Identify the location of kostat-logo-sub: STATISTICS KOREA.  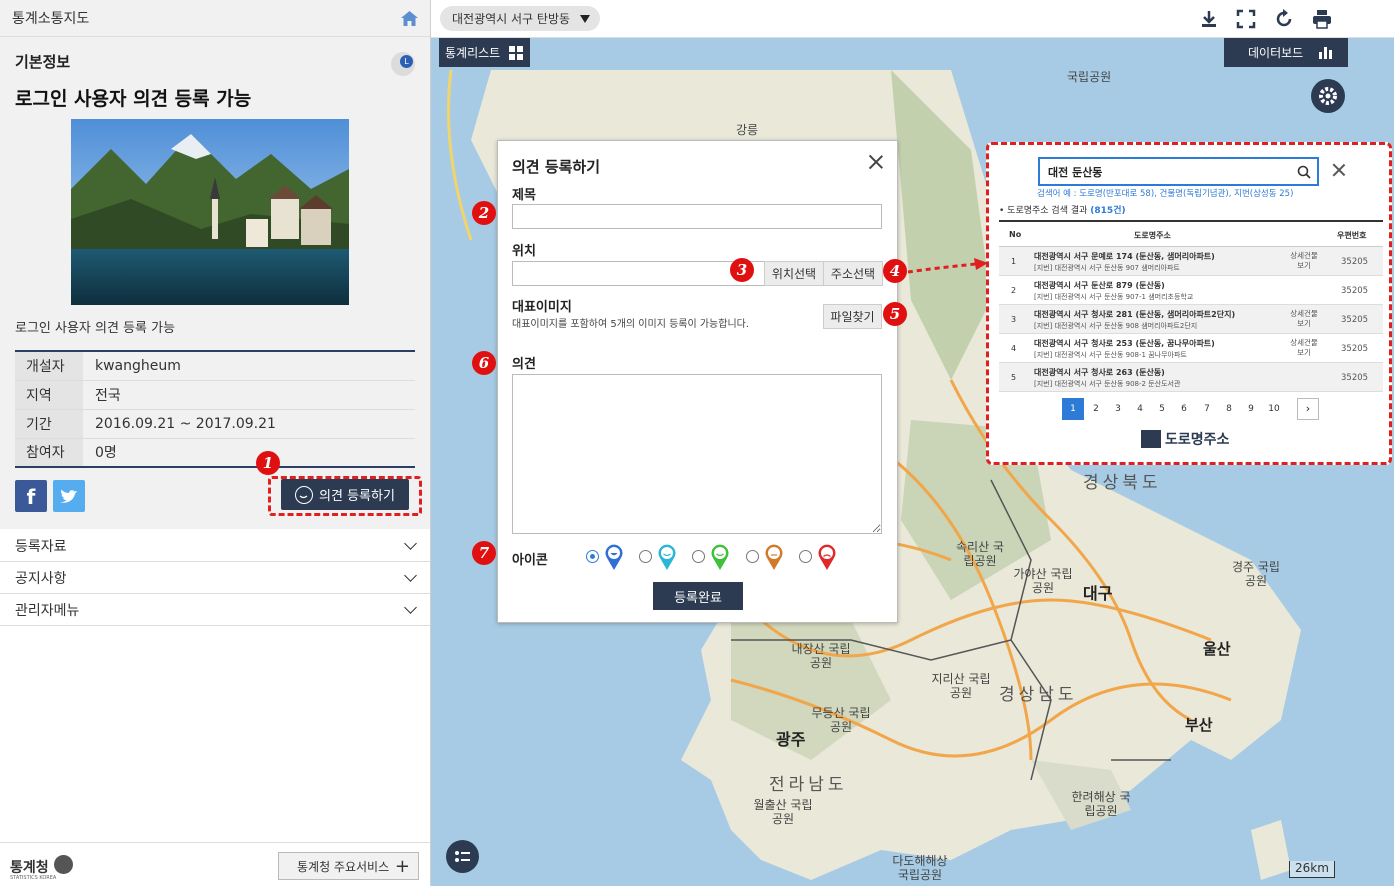
(33, 878).